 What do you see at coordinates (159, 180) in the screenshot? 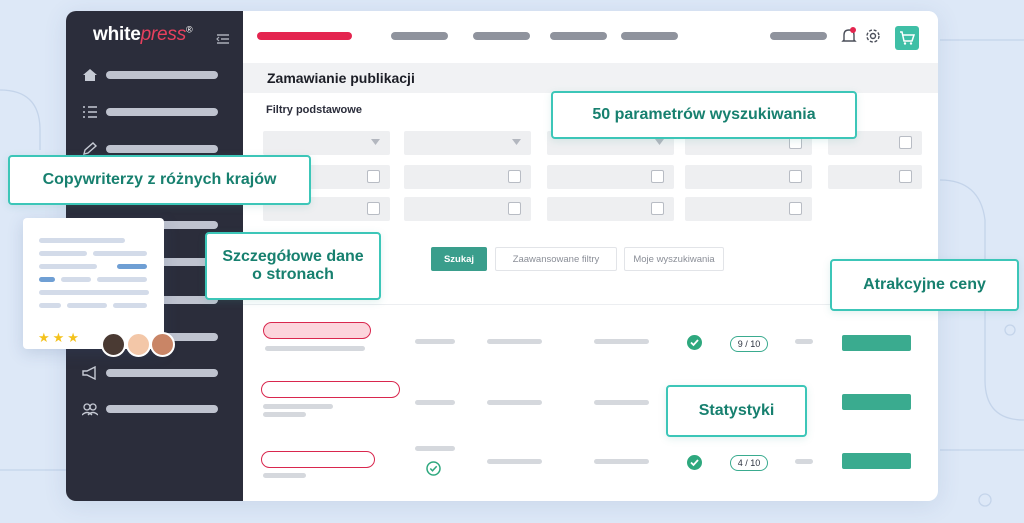
I see `callout-copywriters: Copywriterzy z różnych krajów` at bounding box center [159, 180].